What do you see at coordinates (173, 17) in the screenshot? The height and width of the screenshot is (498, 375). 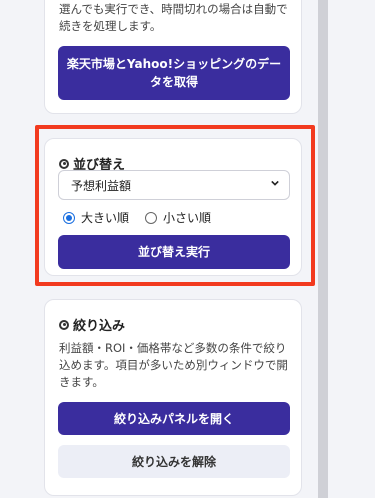 I see `fetch-description: 選んでも実行でき、時間切れの場合は自動で続きを処理します。` at bounding box center [173, 17].